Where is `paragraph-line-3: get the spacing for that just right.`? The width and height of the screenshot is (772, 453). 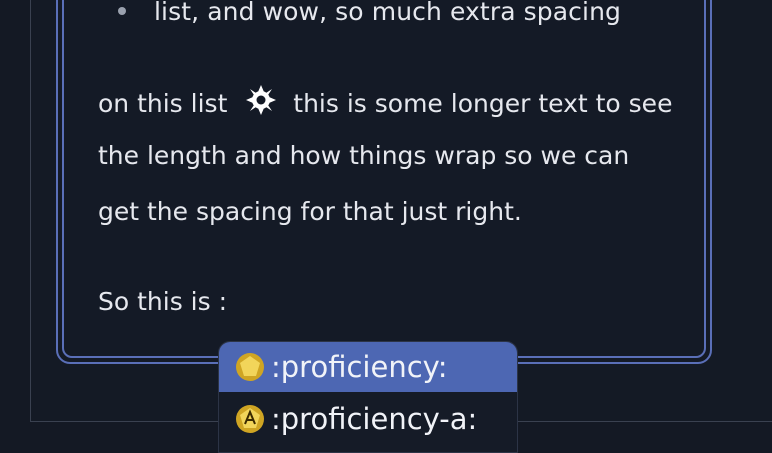 paragraph-line-3: get the spacing for that just right. is located at coordinates (310, 211).